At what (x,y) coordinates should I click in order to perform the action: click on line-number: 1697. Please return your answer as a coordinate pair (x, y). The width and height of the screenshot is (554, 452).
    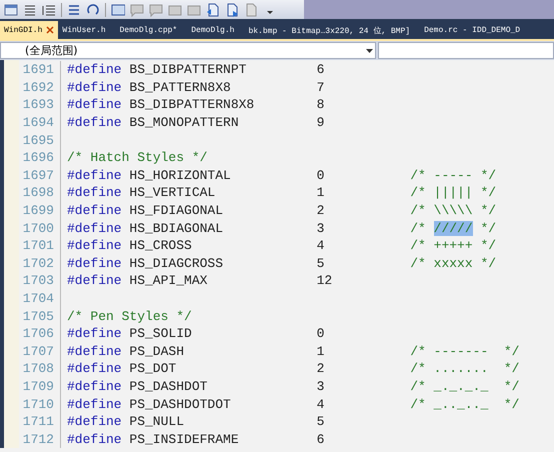
    Looking at the image, I should click on (40, 175).